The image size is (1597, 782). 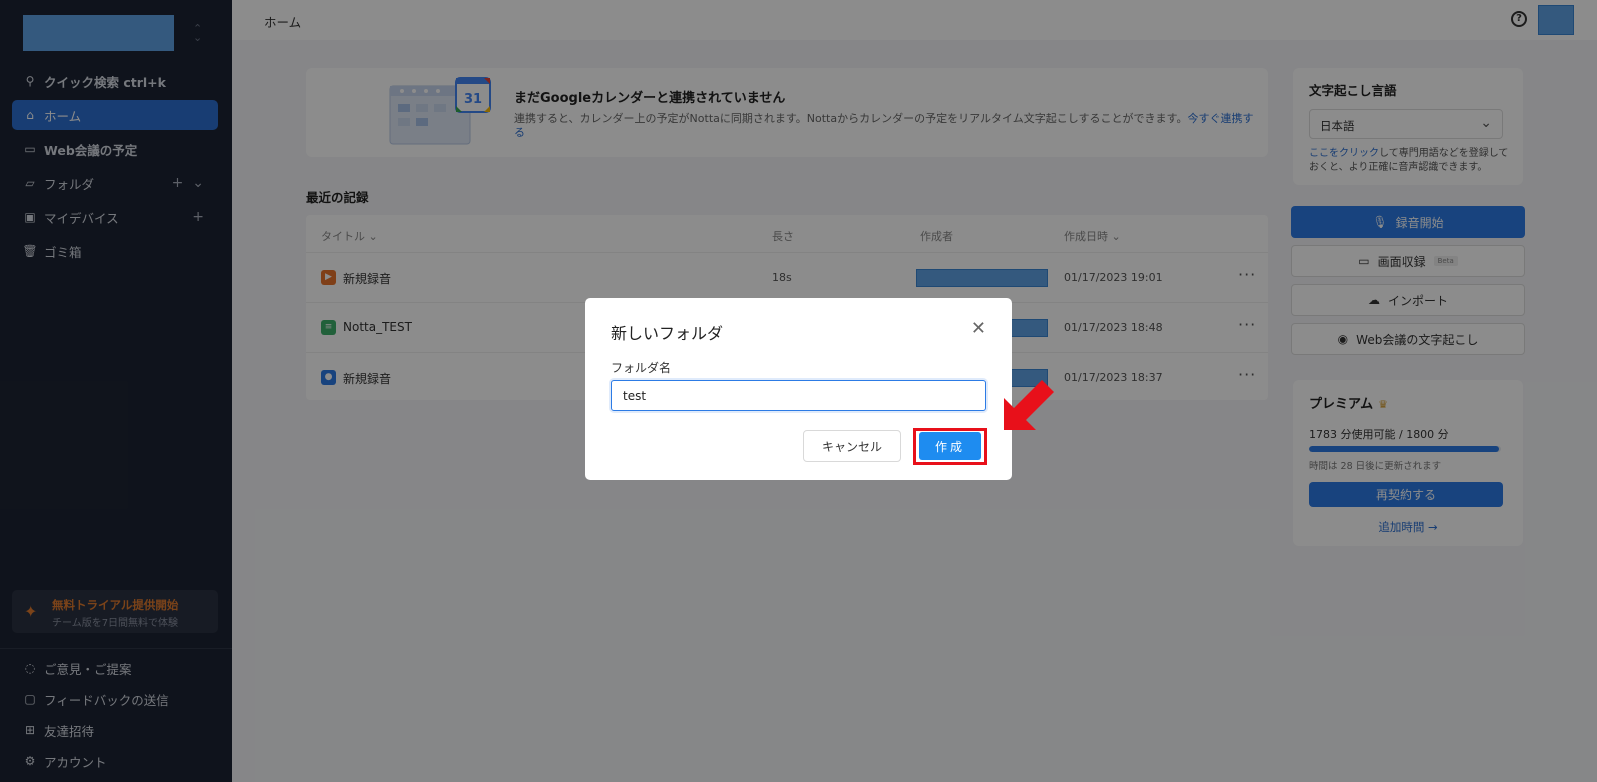 What do you see at coordinates (950, 446) in the screenshot?
I see `create-button: 作成` at bounding box center [950, 446].